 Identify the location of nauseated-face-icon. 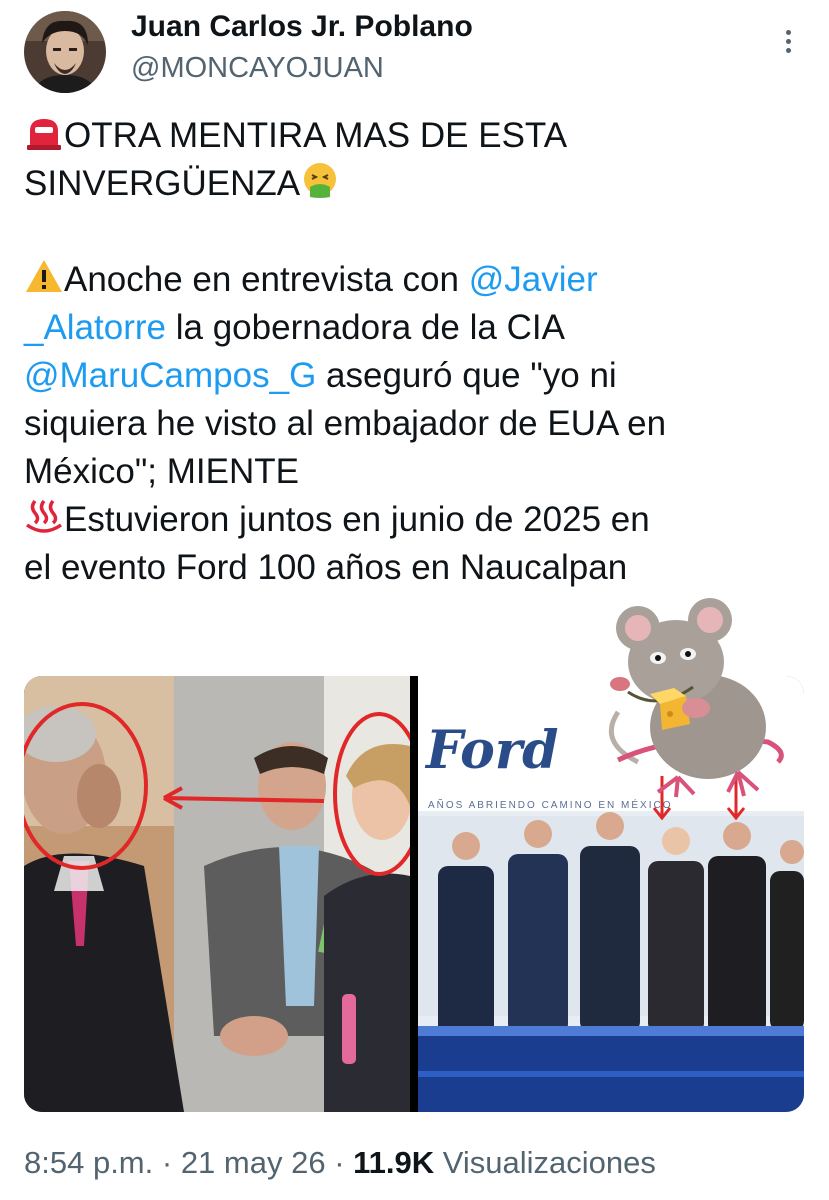
(320, 180).